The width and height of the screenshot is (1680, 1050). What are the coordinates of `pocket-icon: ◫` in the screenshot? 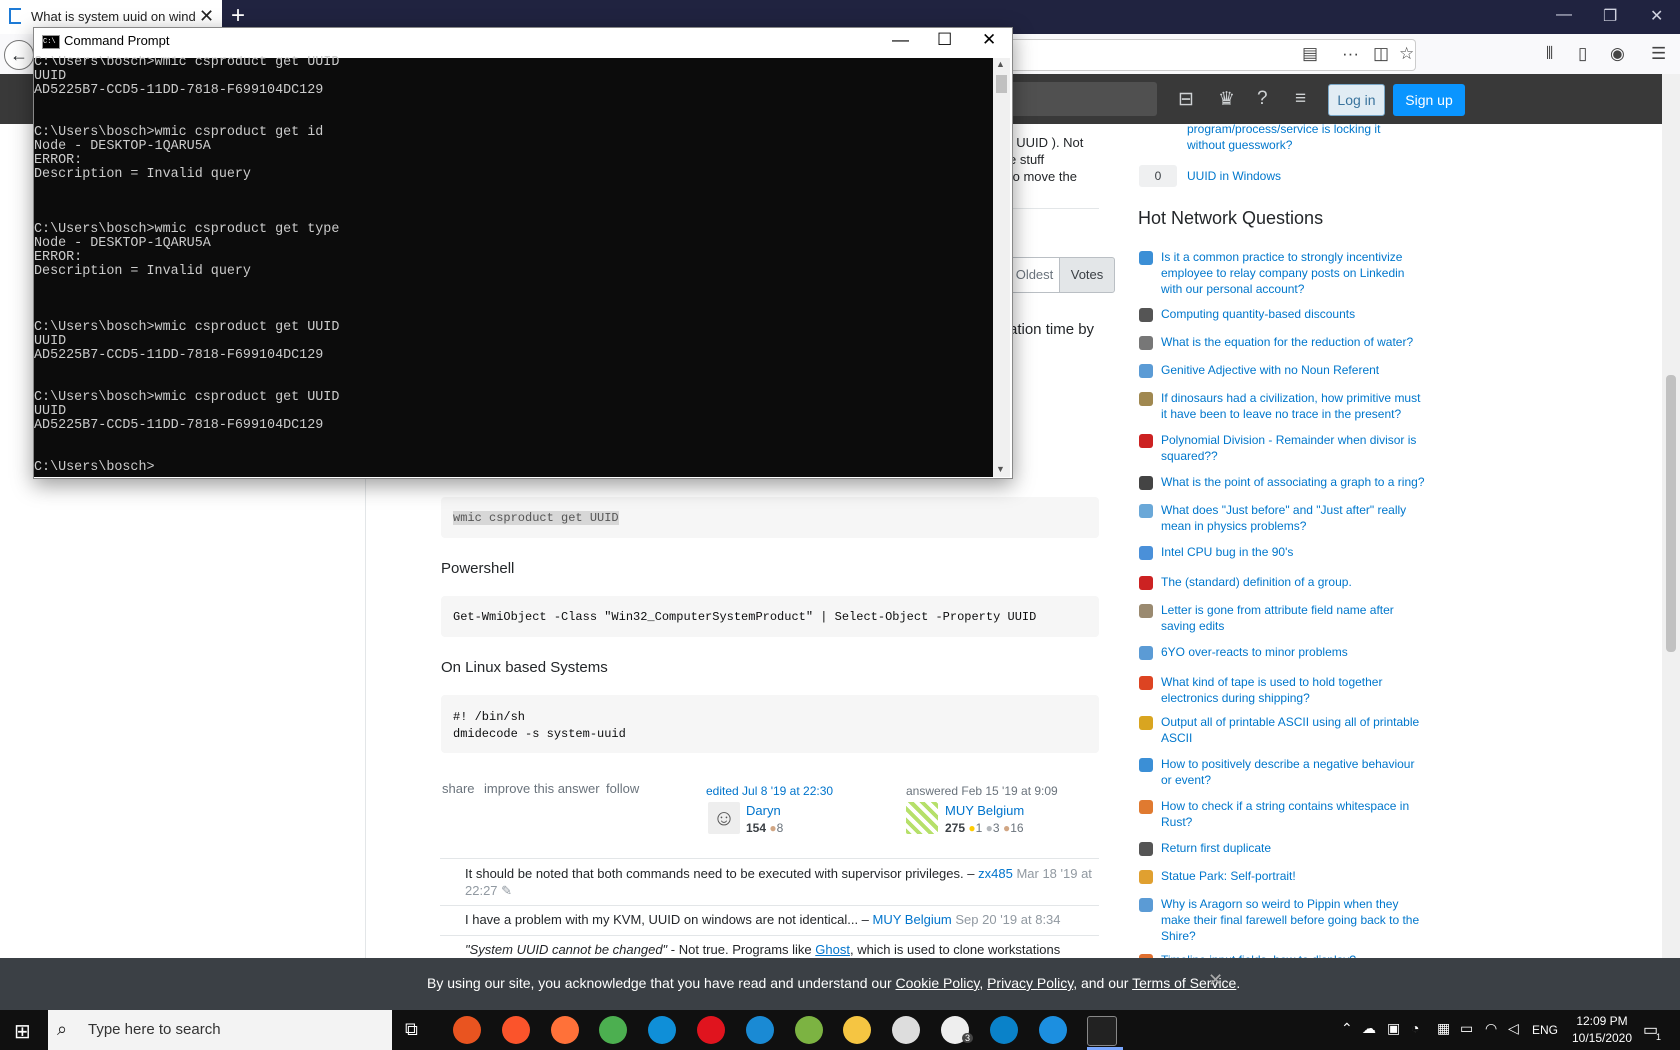 It's located at (1381, 54).